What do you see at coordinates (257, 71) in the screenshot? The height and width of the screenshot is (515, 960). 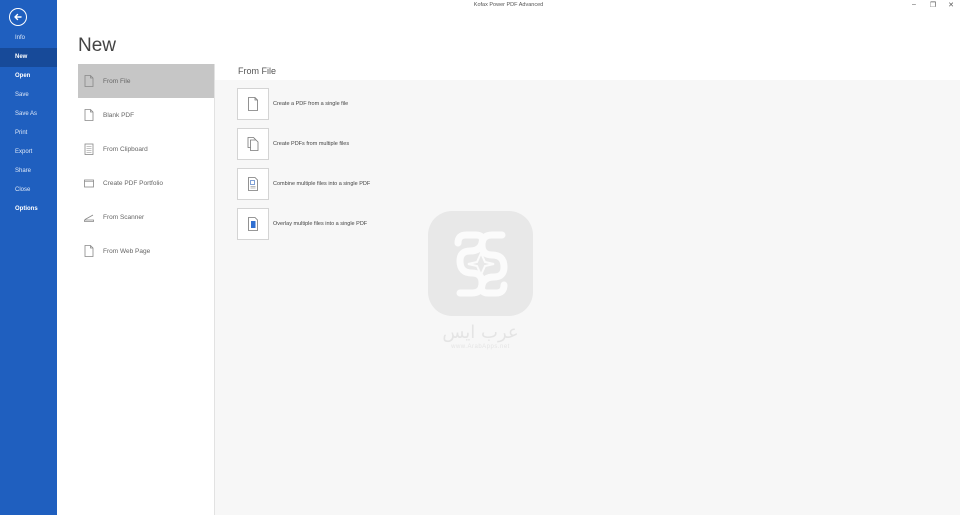 I see `content-header: From File` at bounding box center [257, 71].